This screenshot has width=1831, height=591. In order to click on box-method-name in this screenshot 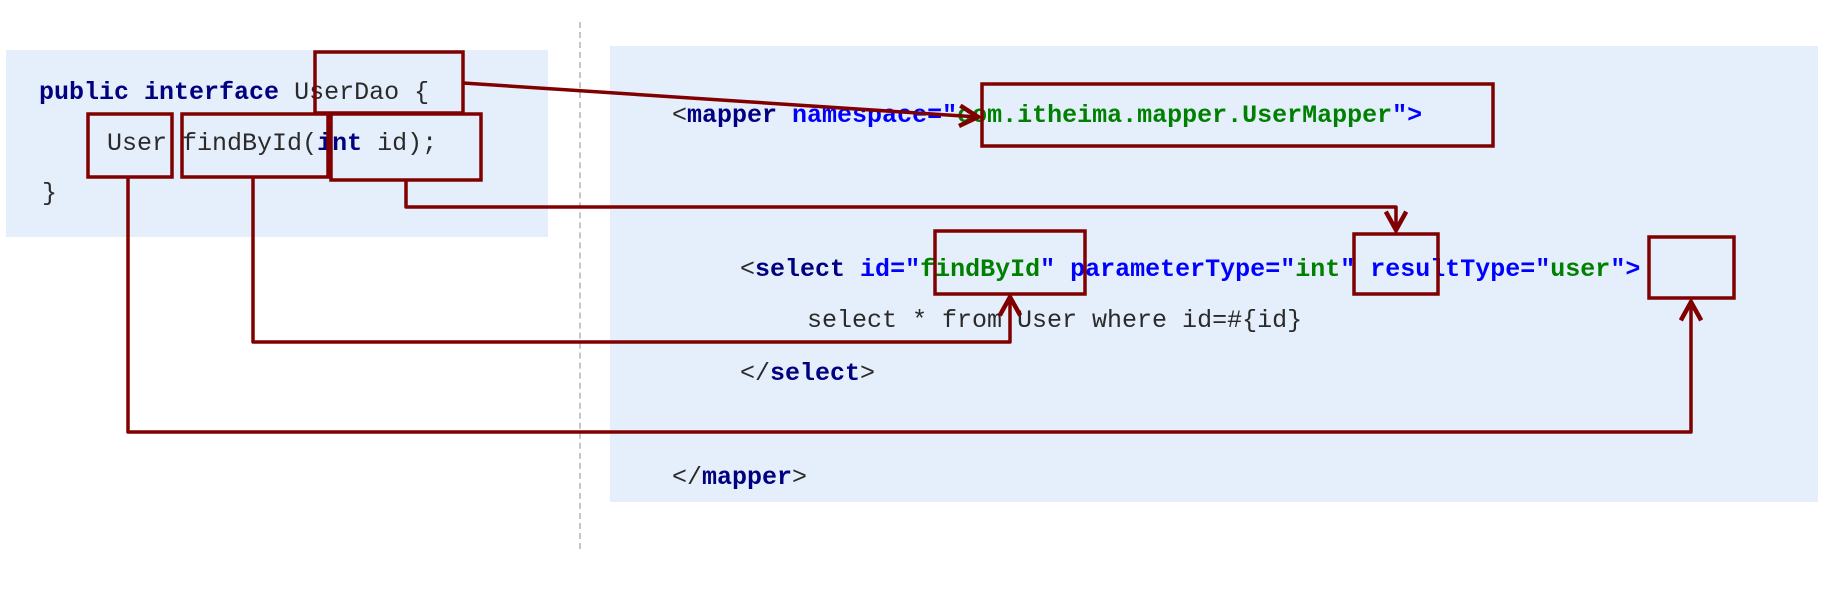, I will do `click(255, 145)`.